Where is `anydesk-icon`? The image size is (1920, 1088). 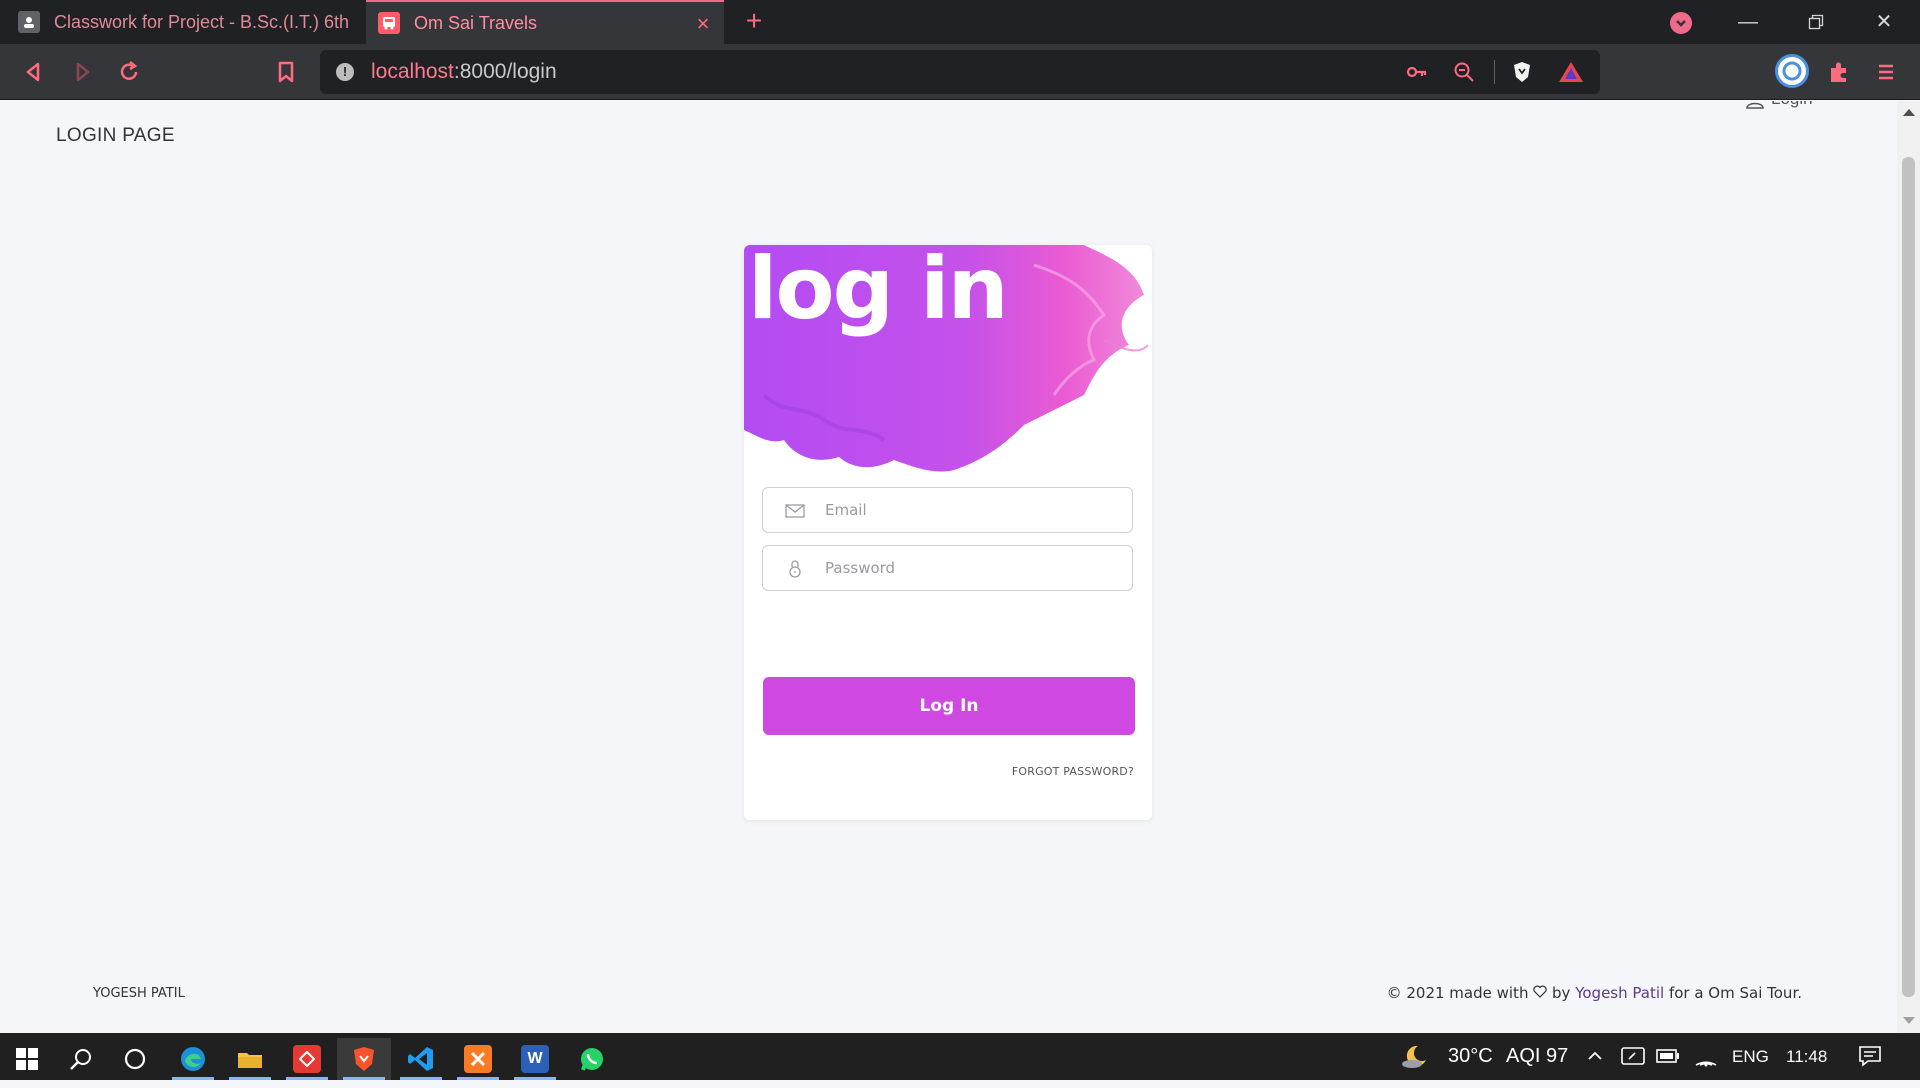 anydesk-icon is located at coordinates (307, 1059).